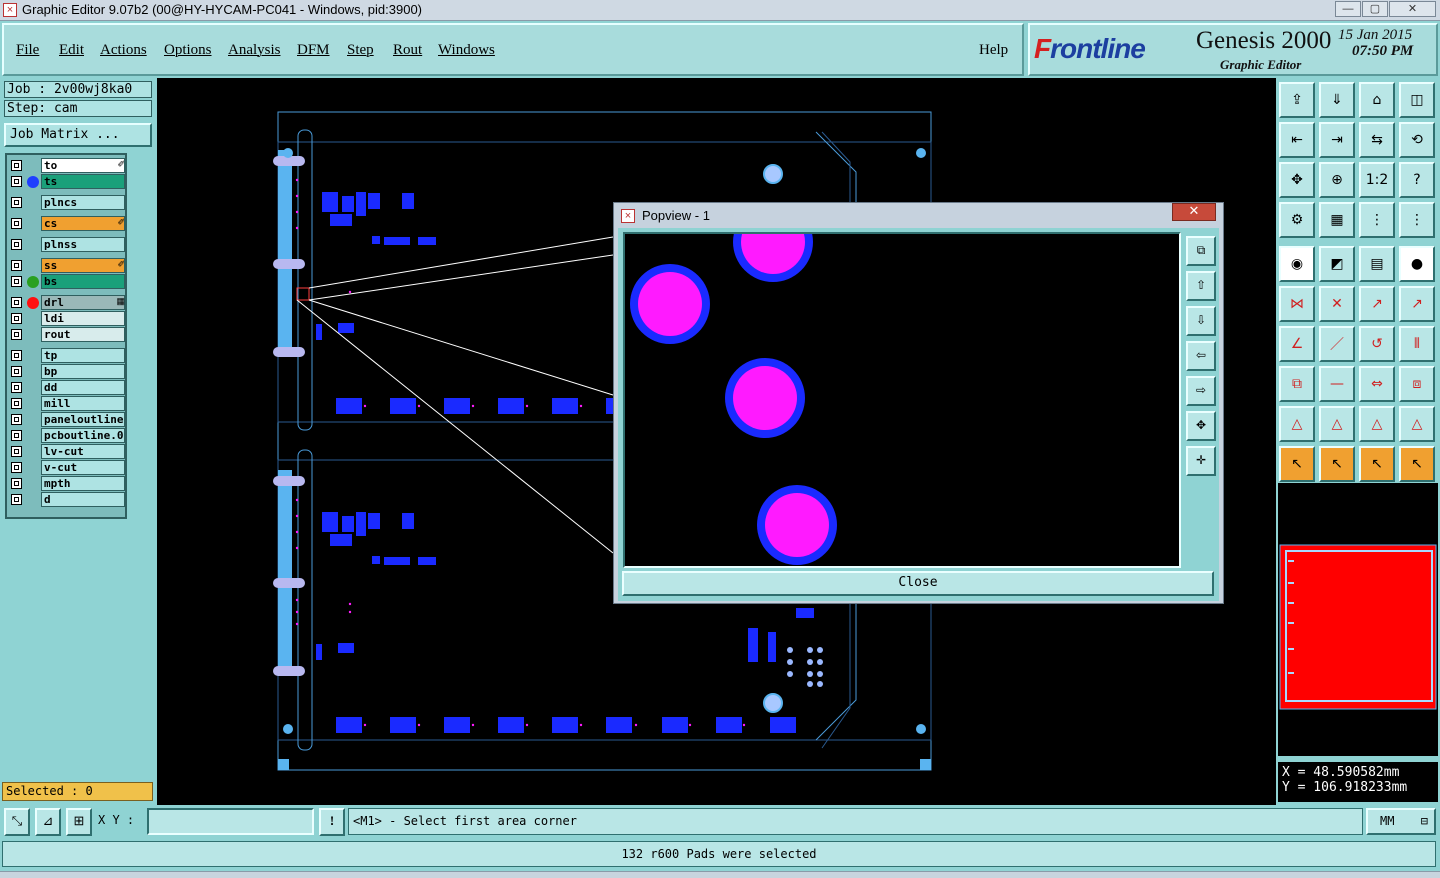 The height and width of the screenshot is (878, 1440). I want to click on layer-name: bp, so click(83, 371).